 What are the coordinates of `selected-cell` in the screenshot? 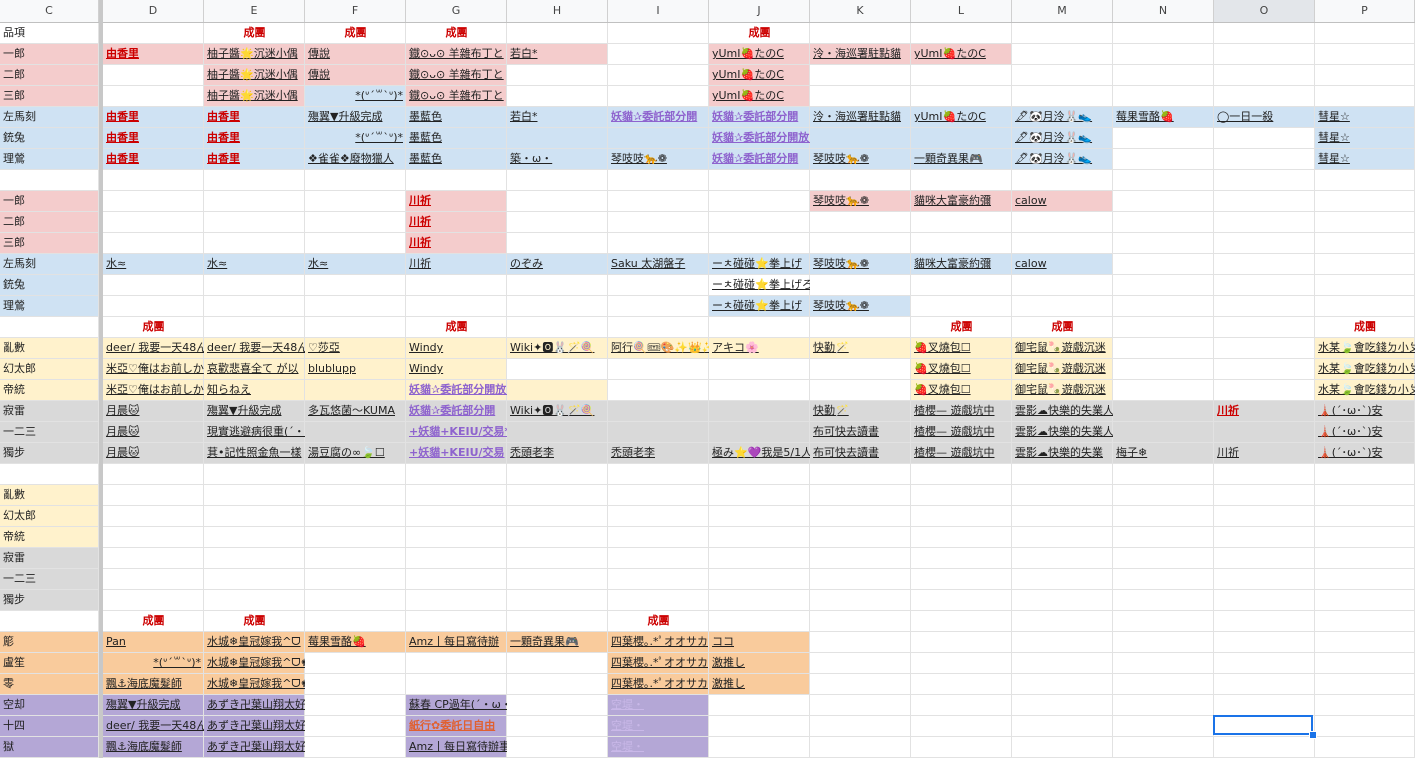 It's located at (1263, 725).